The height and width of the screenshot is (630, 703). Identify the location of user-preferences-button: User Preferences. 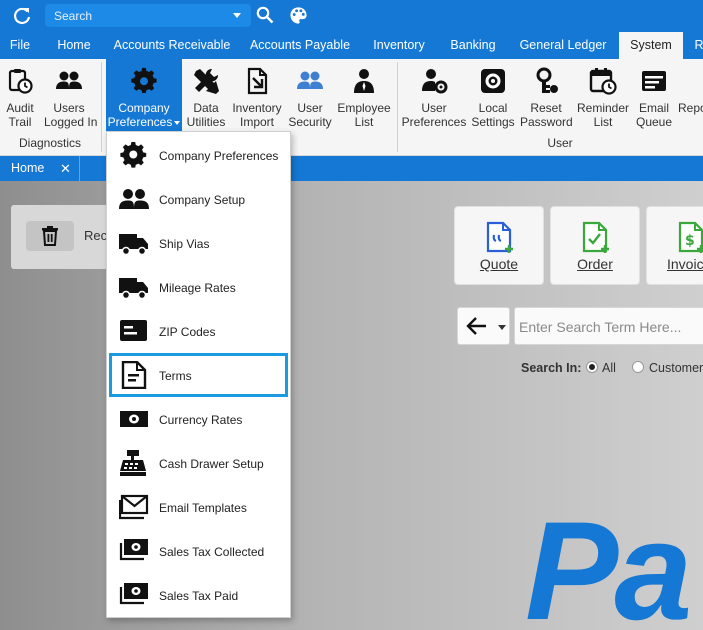
(434, 95).